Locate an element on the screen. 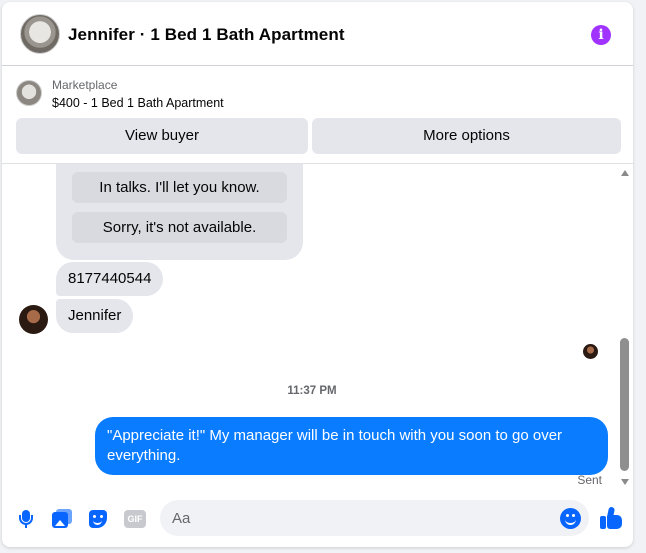  listing-summary: $400 - 1 Bed 1 Bath Apartment is located at coordinates (138, 103).